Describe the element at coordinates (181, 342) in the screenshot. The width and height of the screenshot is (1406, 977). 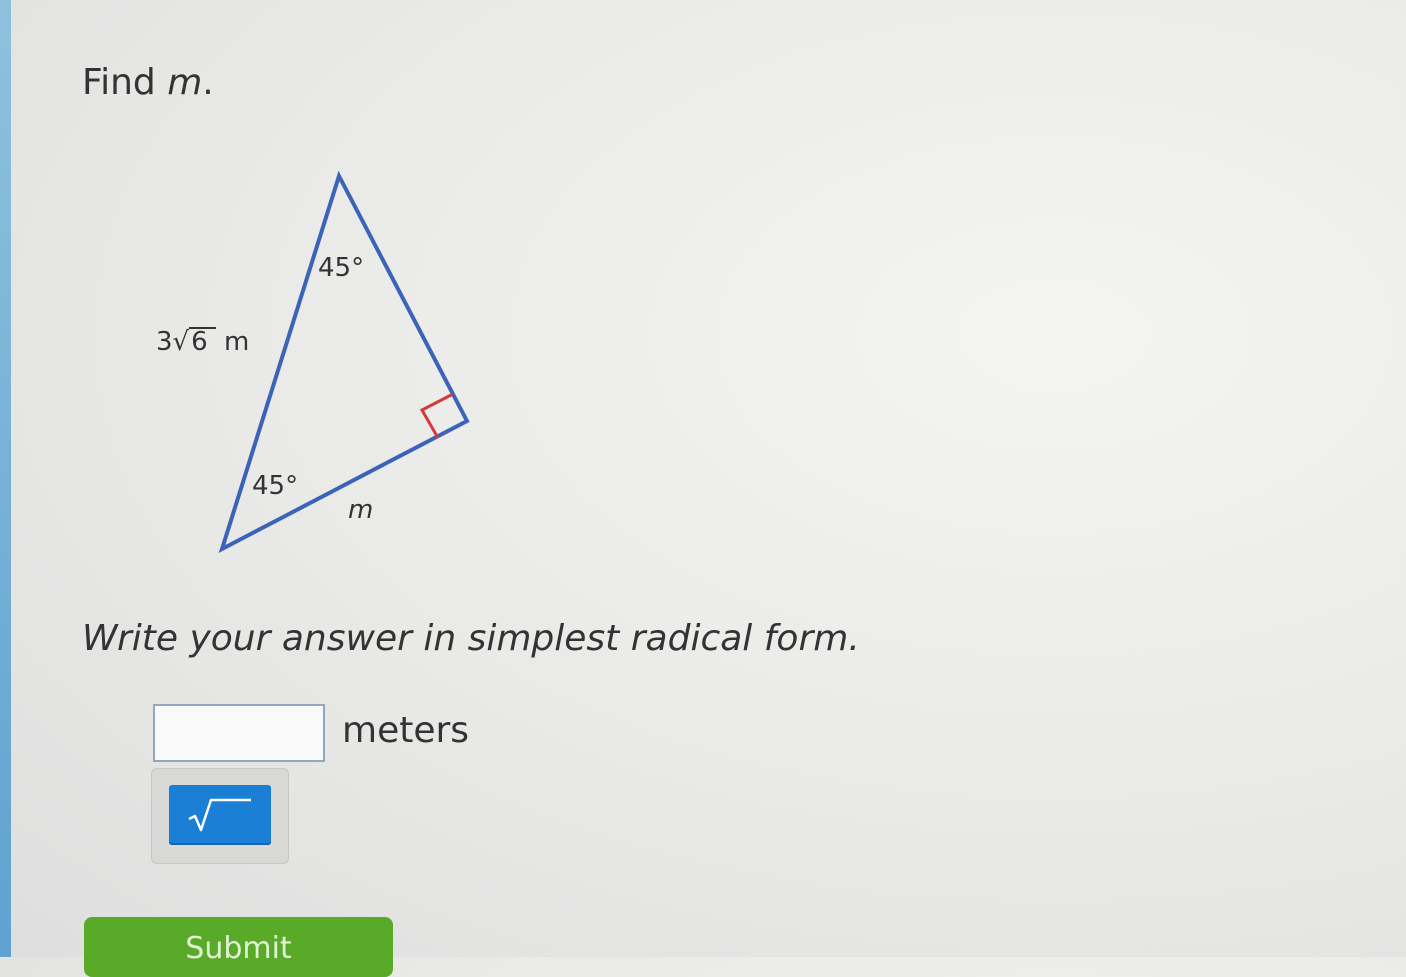
I see `radical-sign: √` at that location.